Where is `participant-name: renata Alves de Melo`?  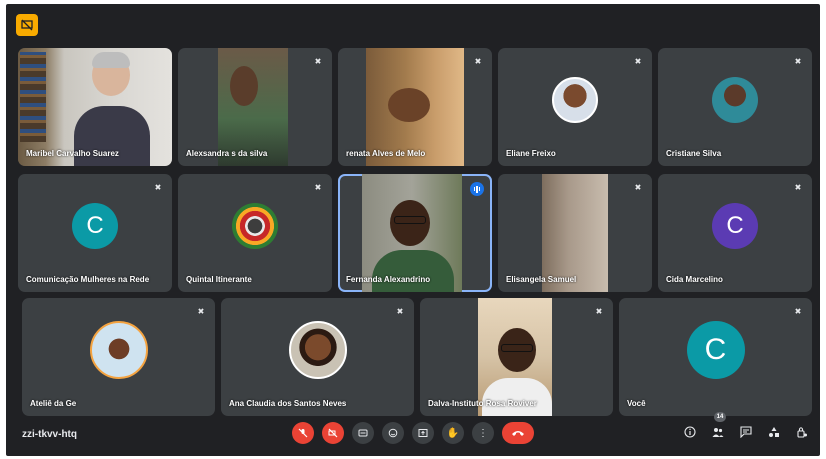 participant-name: renata Alves de Melo is located at coordinates (386, 153).